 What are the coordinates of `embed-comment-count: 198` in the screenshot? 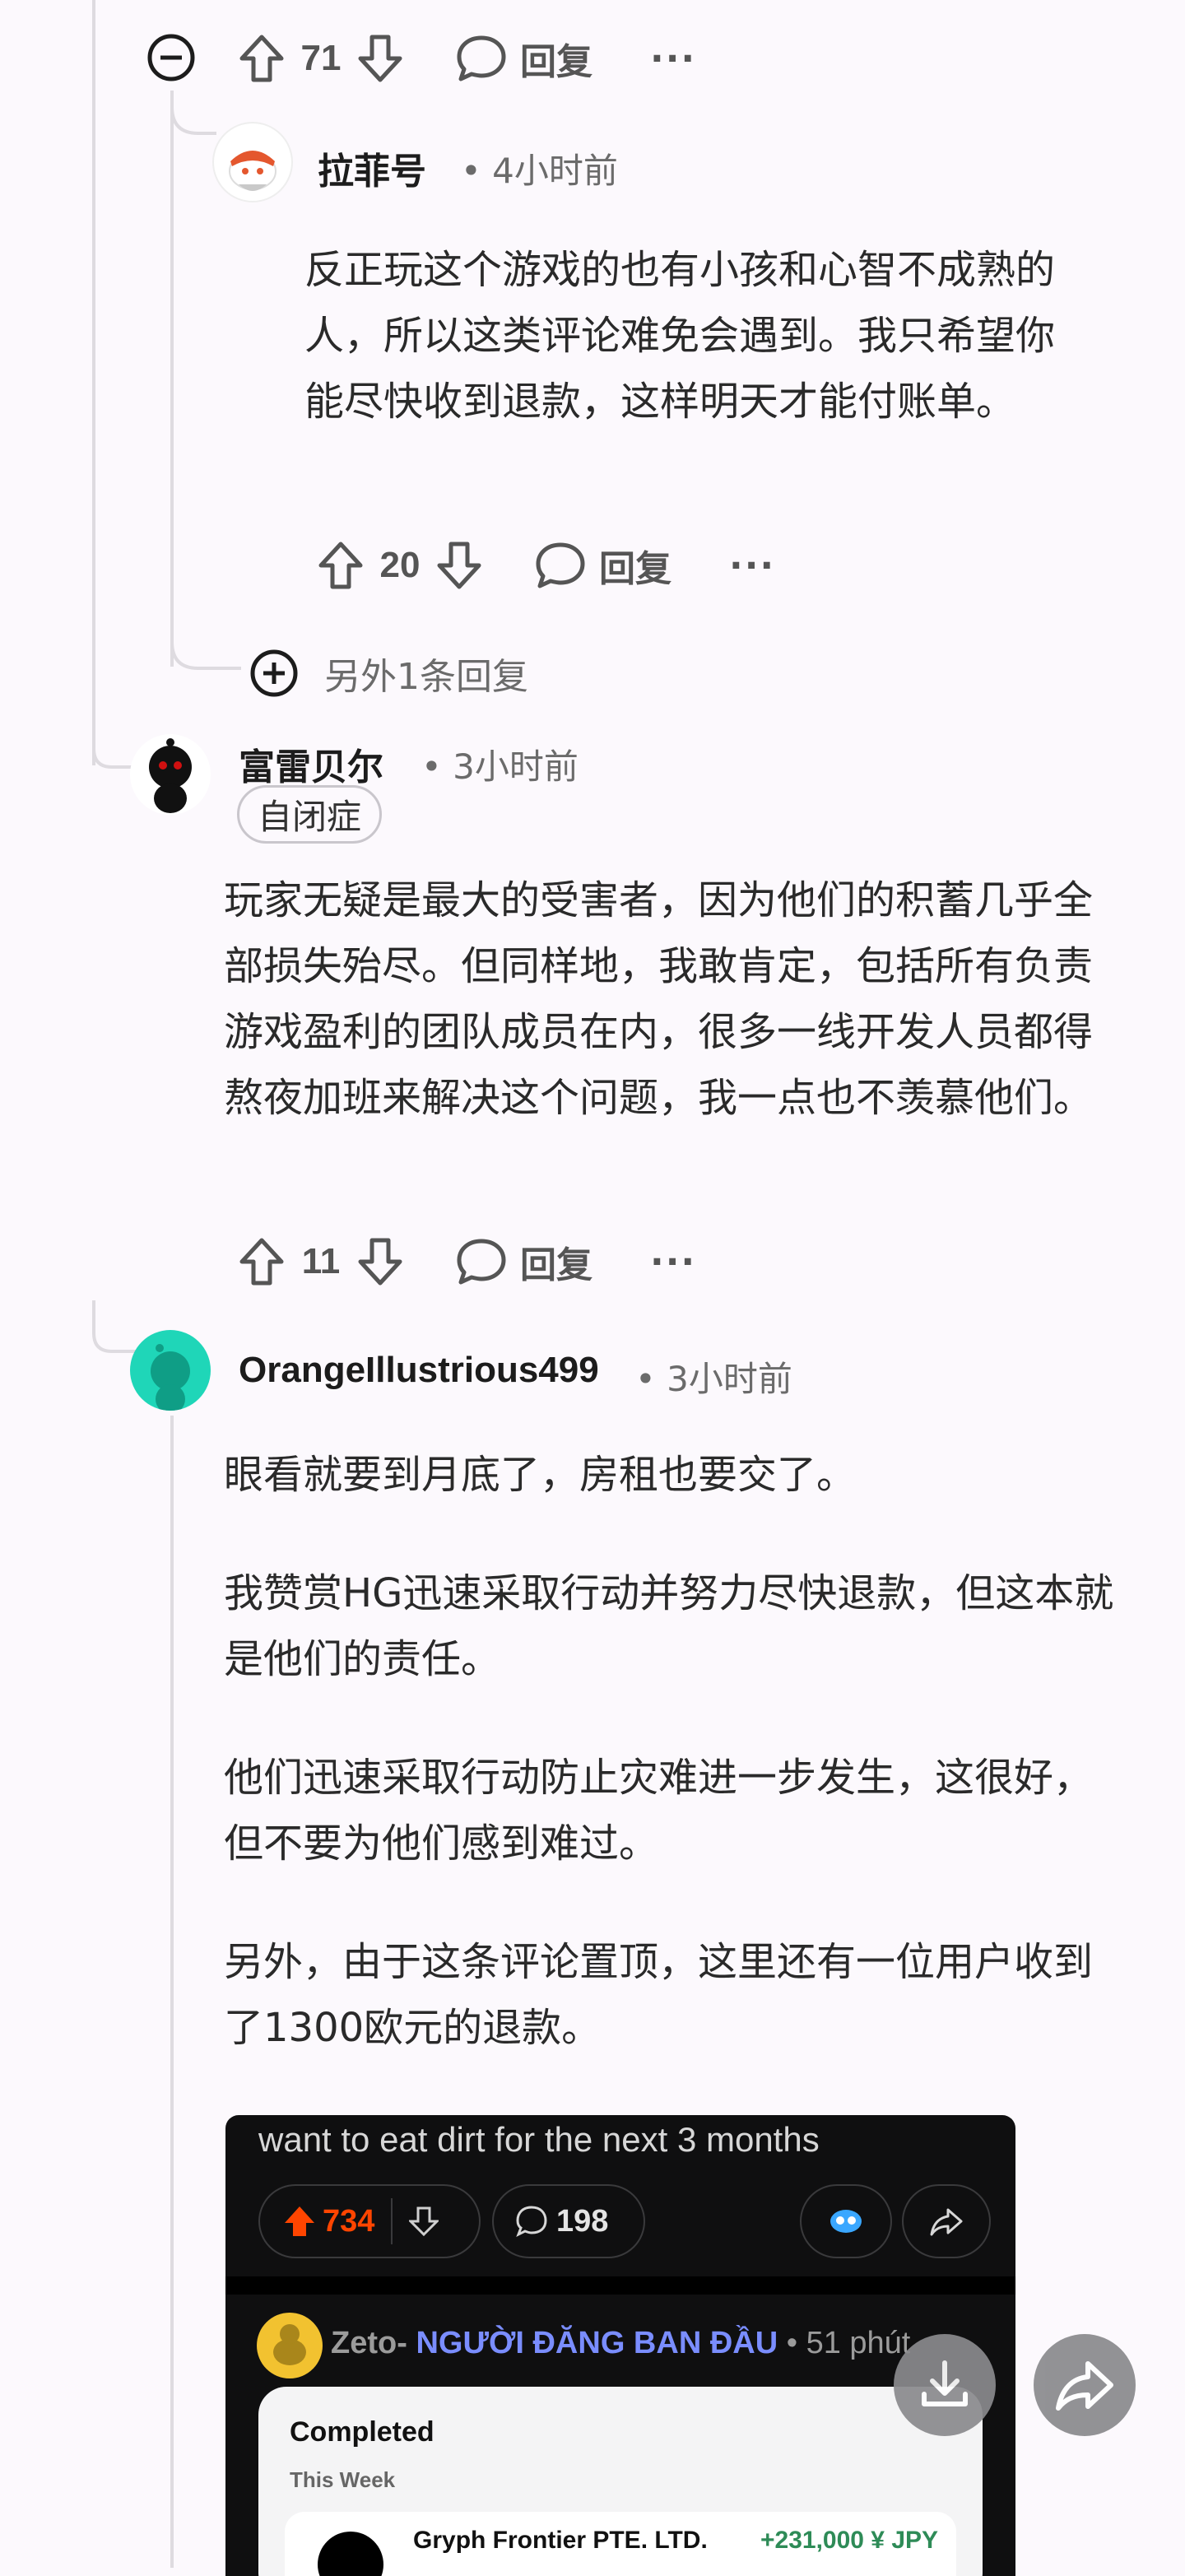 It's located at (582, 2221).